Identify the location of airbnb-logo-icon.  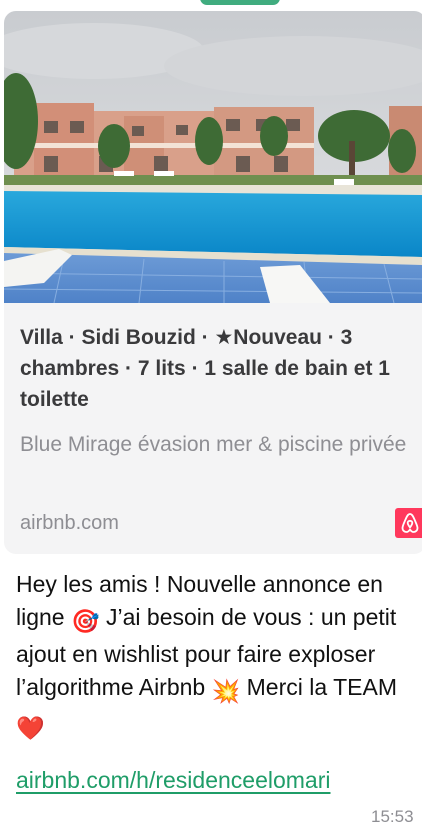
(408, 523).